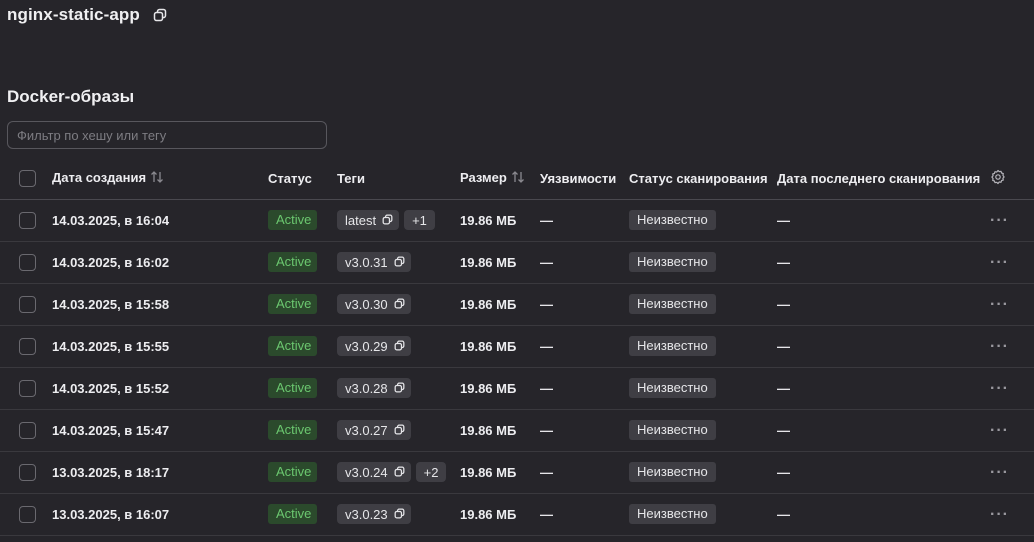 This screenshot has height=542, width=1034. What do you see at coordinates (71, 96) in the screenshot?
I see `section-title: Docker-образы` at bounding box center [71, 96].